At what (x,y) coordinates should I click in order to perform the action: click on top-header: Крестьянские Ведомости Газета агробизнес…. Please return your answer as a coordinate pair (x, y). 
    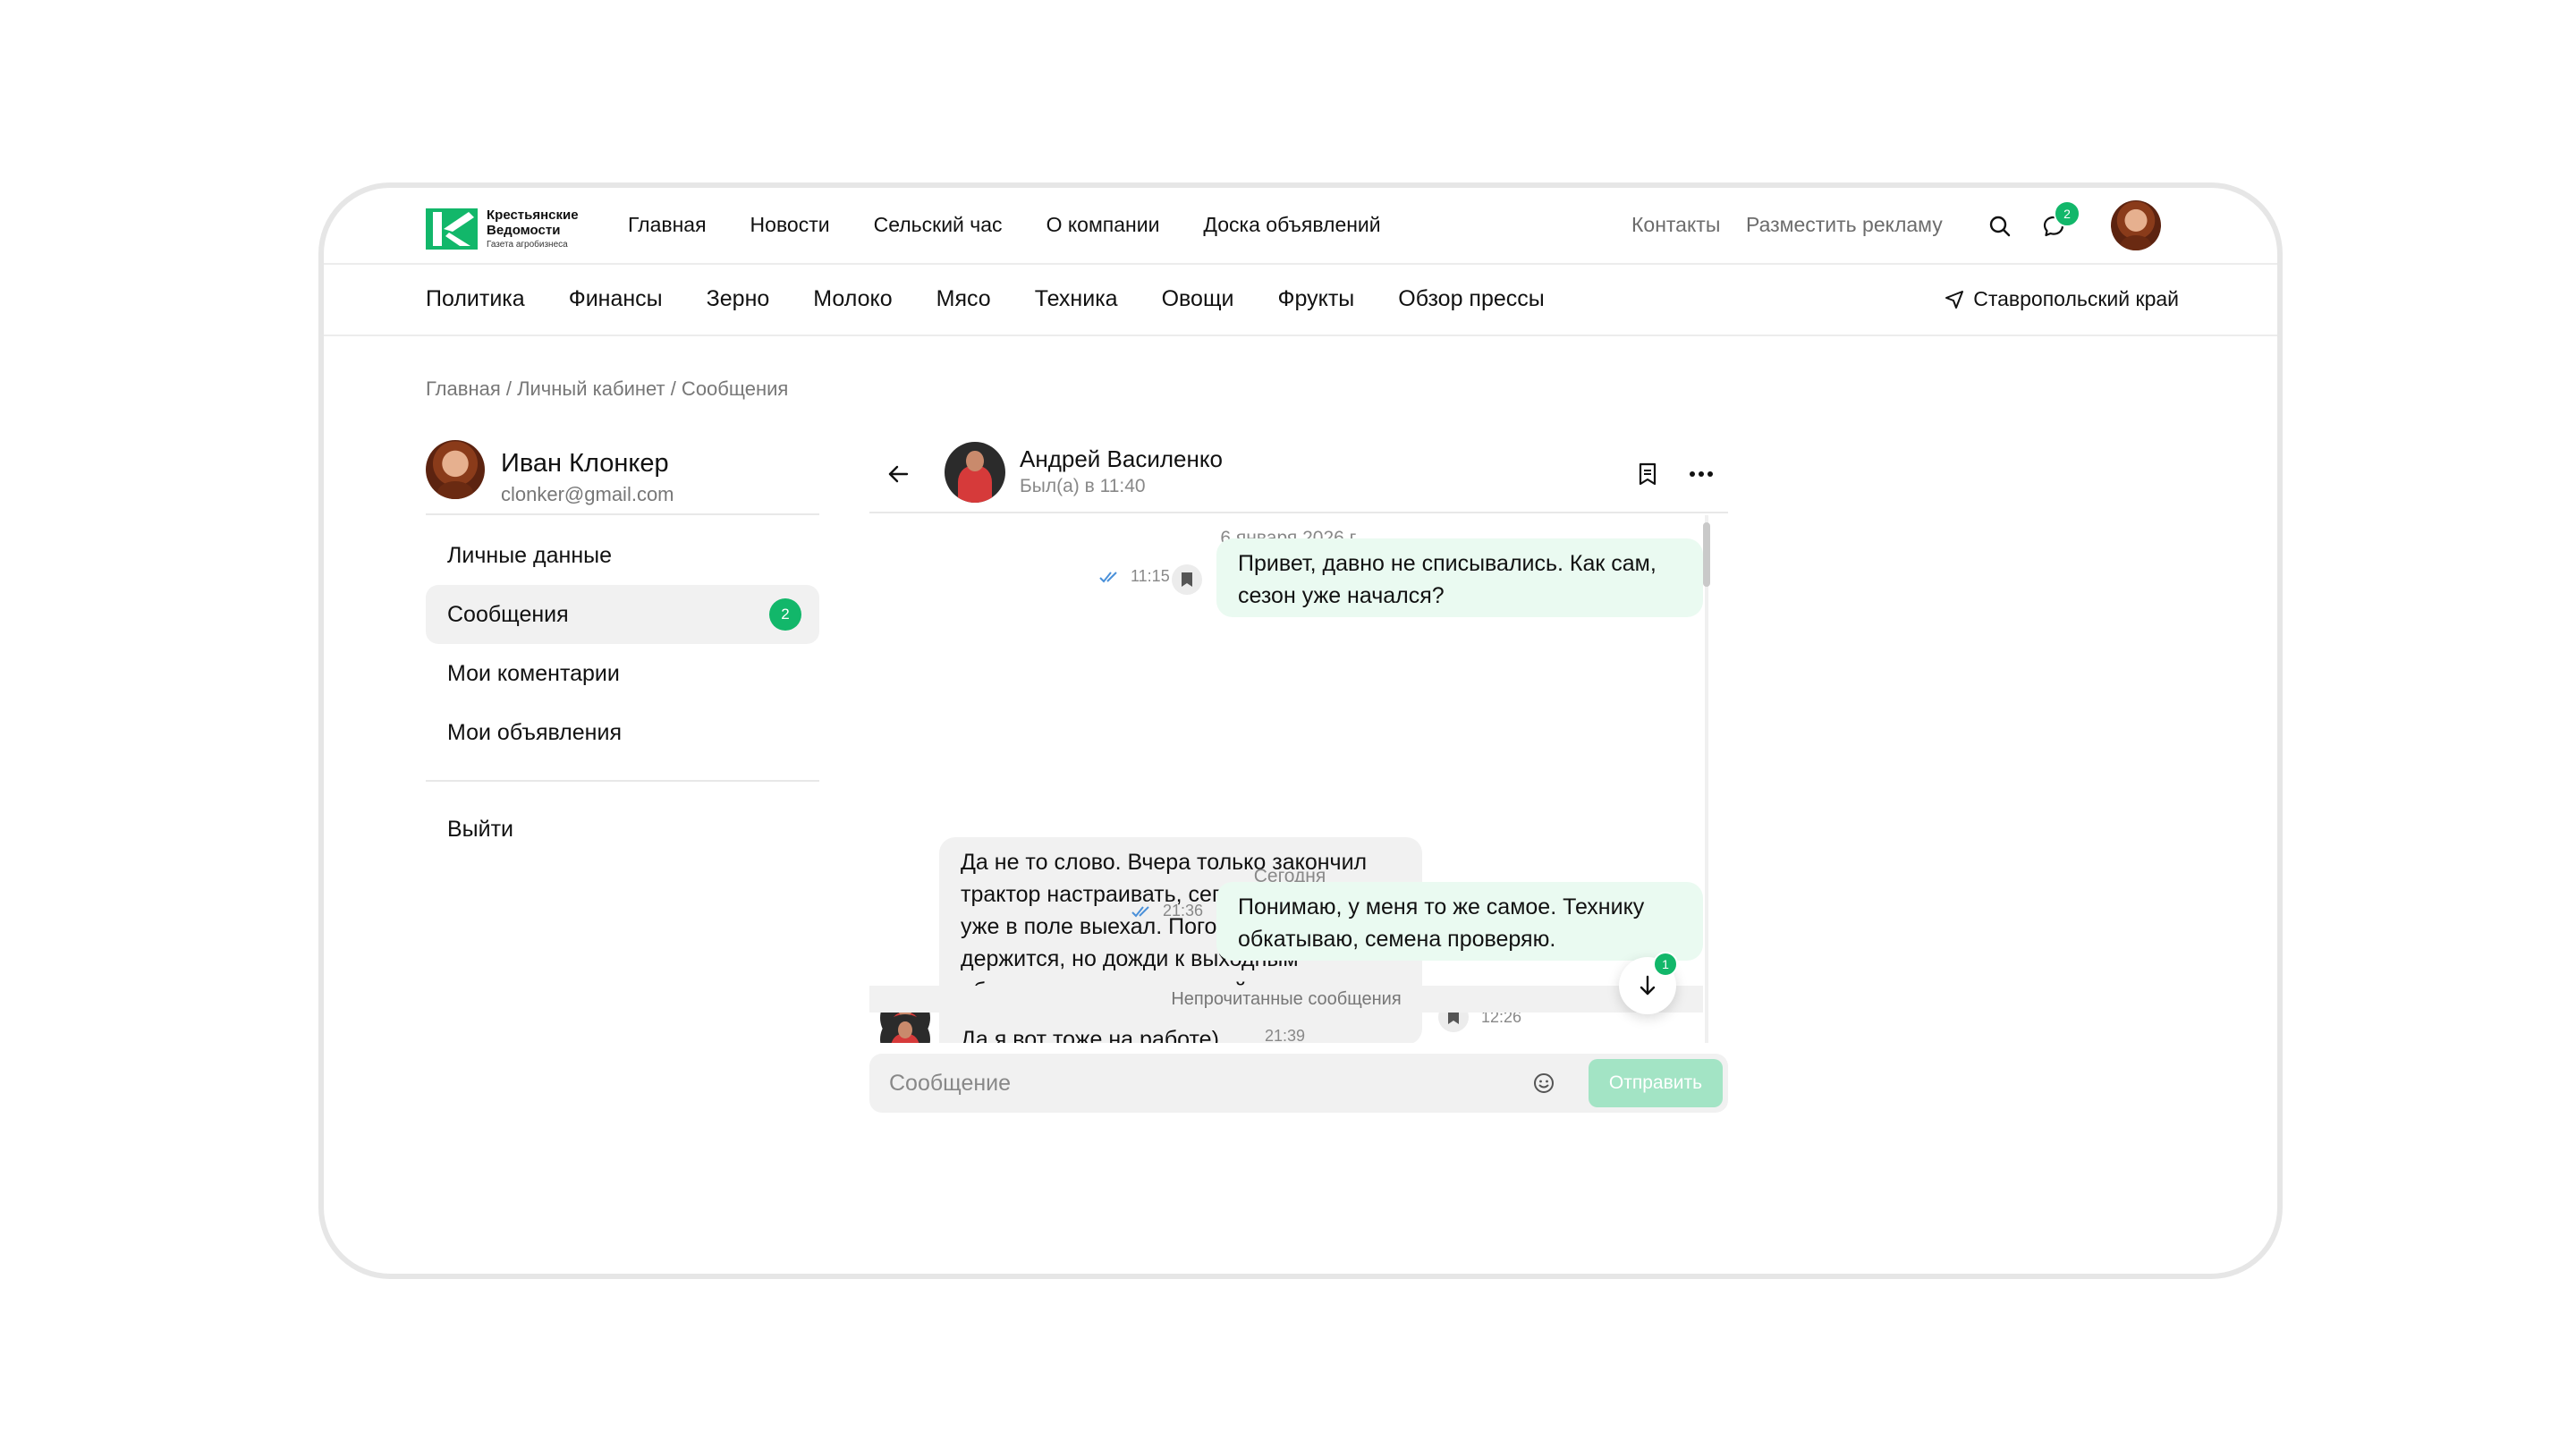
    Looking at the image, I should click on (1300, 226).